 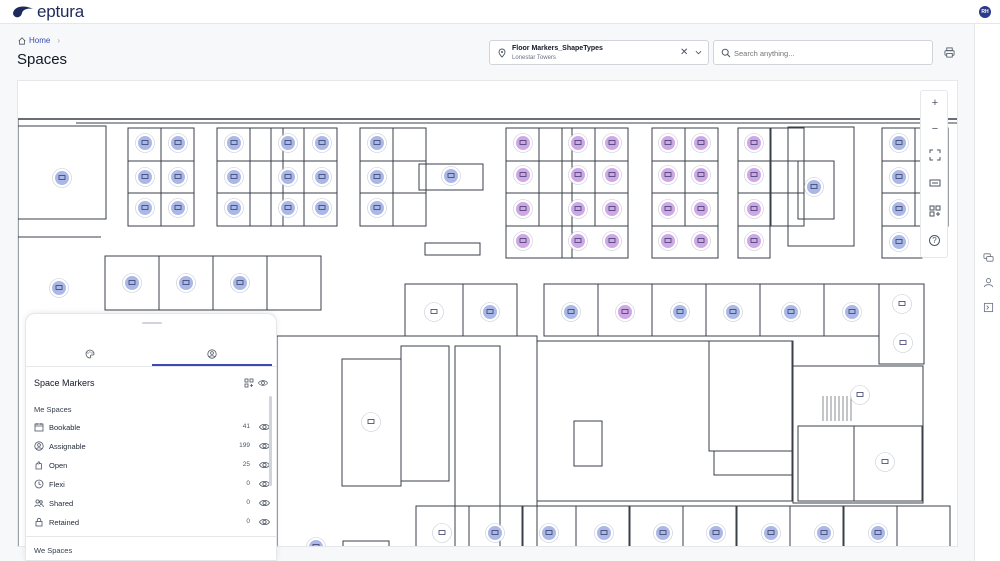 I want to click on layers-grid-icon, so click(x=935, y=211).